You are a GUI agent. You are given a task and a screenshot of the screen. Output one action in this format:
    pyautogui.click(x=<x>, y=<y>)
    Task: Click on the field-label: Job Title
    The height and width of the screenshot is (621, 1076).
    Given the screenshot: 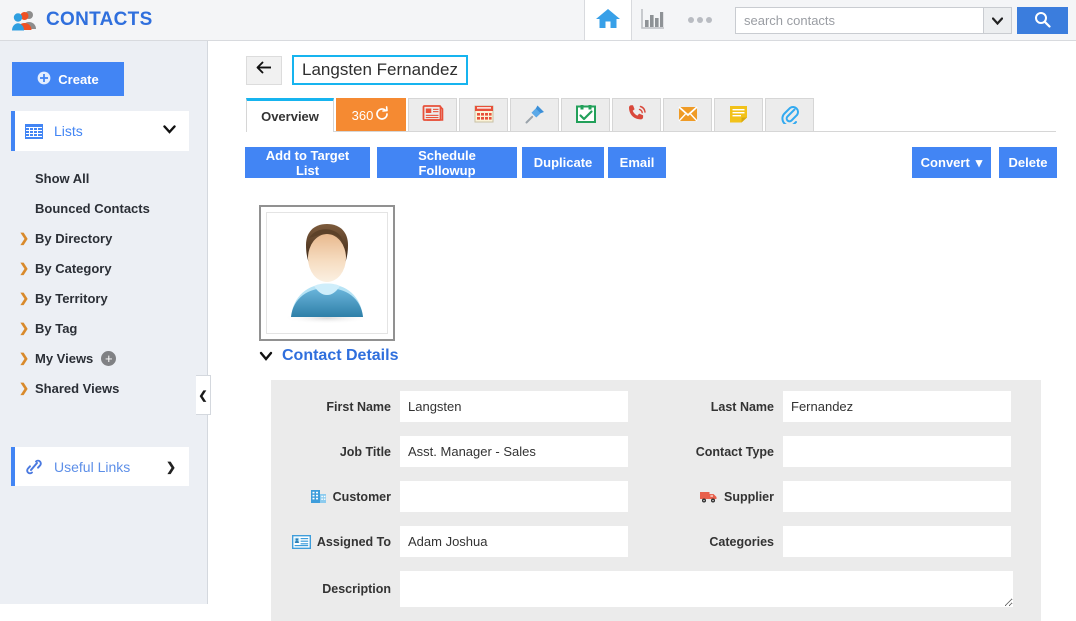 What is the action you would take?
    pyautogui.click(x=365, y=451)
    